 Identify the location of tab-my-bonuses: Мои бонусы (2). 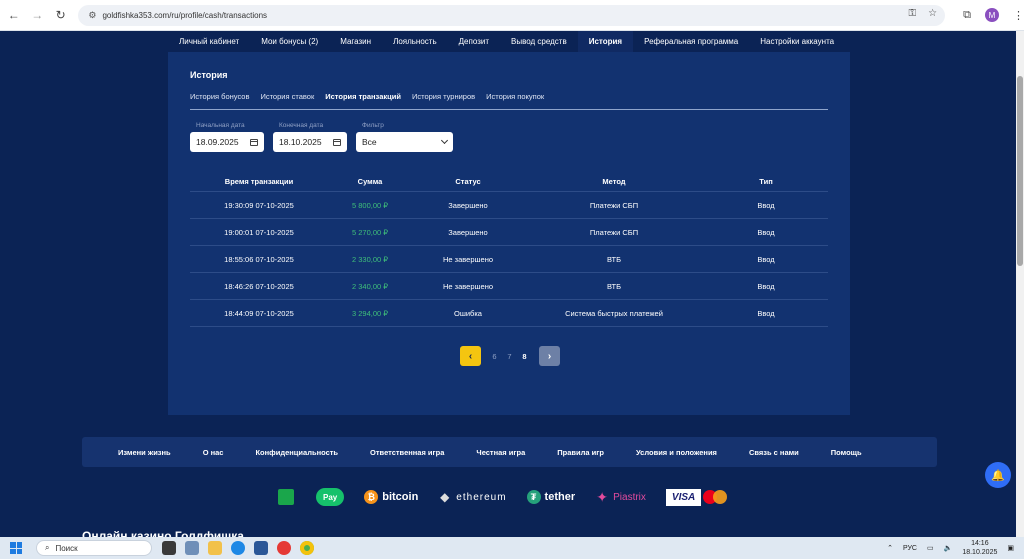
(289, 41).